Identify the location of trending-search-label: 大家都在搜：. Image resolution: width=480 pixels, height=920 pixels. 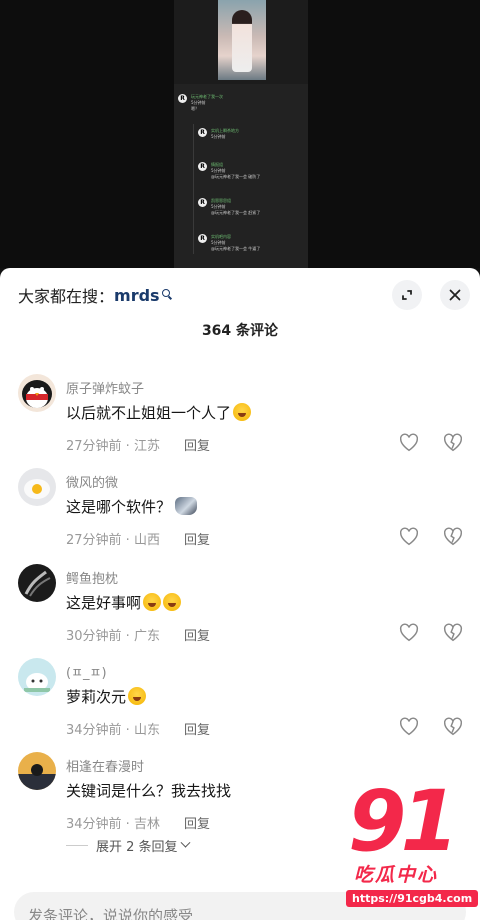
(66, 296).